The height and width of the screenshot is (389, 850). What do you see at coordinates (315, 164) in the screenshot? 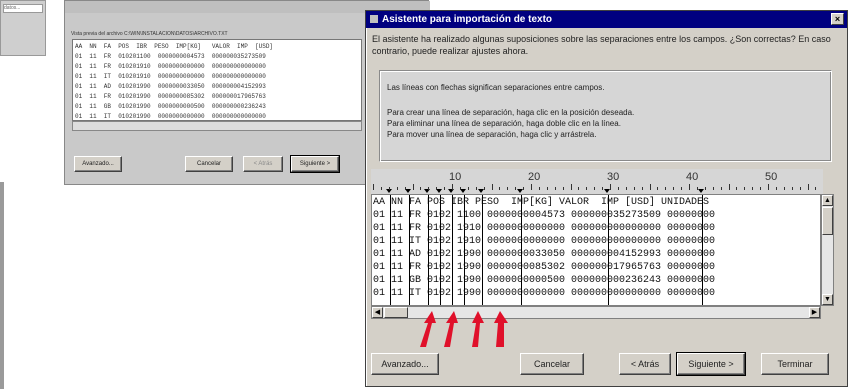
I see `prev-next-button: Siguiente >` at bounding box center [315, 164].